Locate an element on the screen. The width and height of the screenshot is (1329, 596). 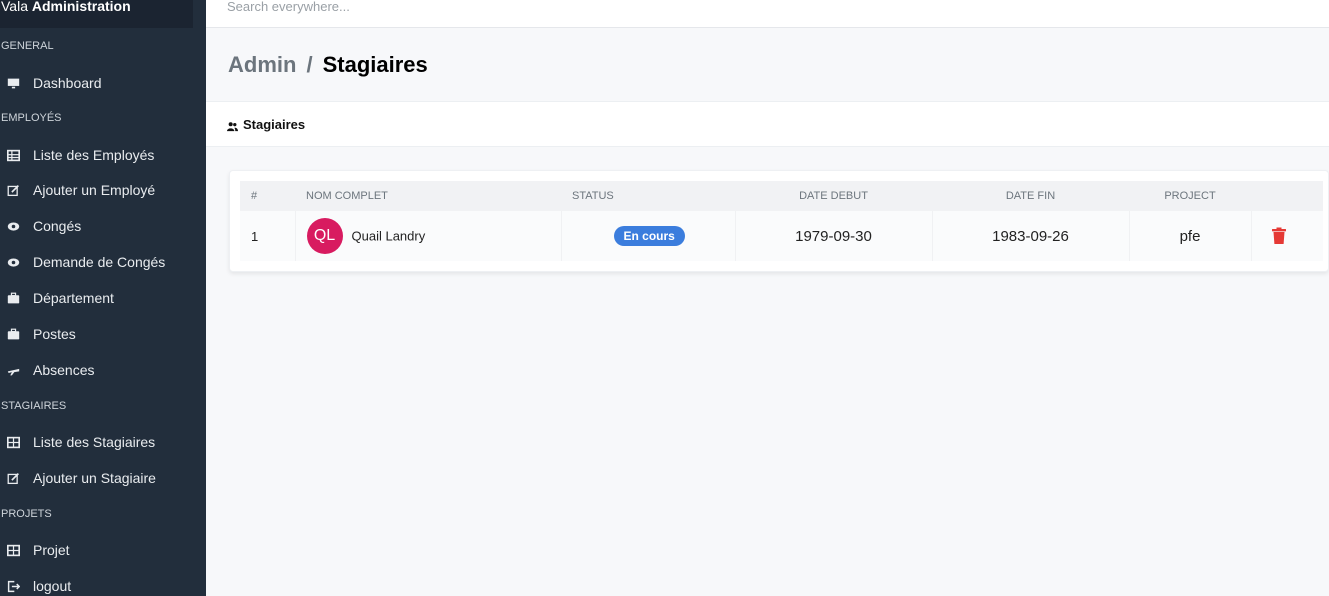
column-header-status: STATUS is located at coordinates (648, 196).